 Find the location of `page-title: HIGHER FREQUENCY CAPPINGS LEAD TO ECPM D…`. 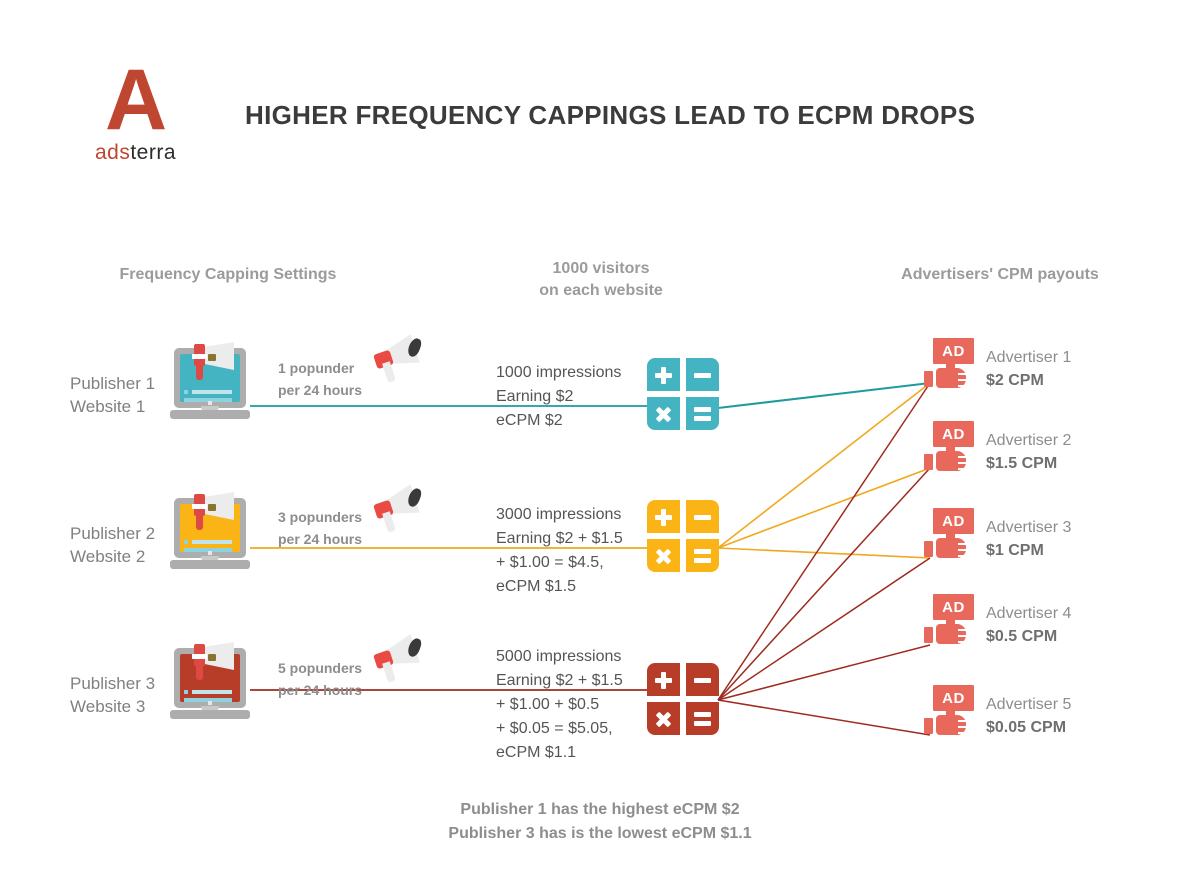

page-title: HIGHER FREQUENCY CAPPINGS LEAD TO ECPM D… is located at coordinates (610, 115).